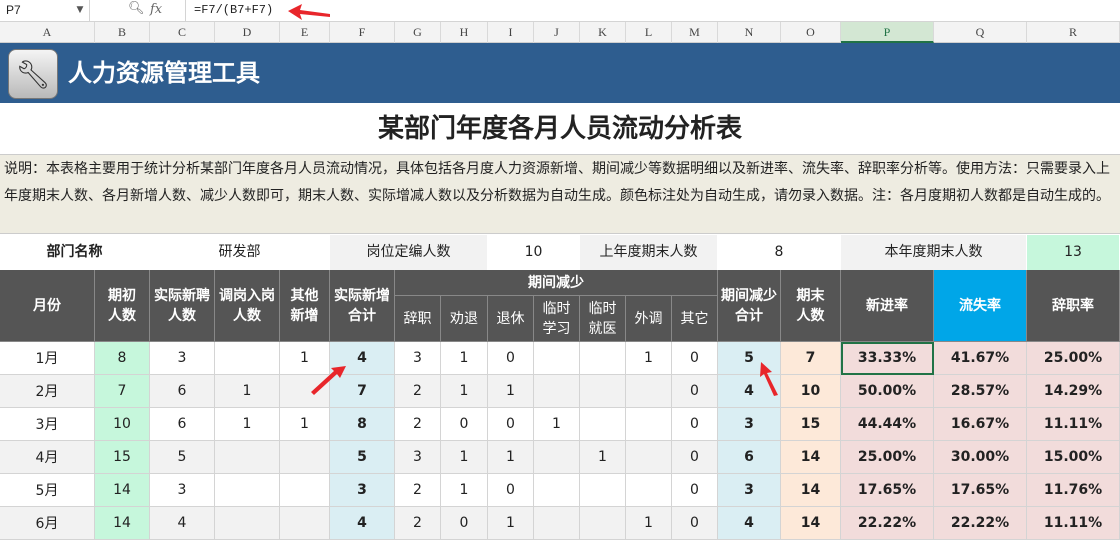  Describe the element at coordinates (811, 457) in the screenshot. I see `cell-end: 14` at that location.